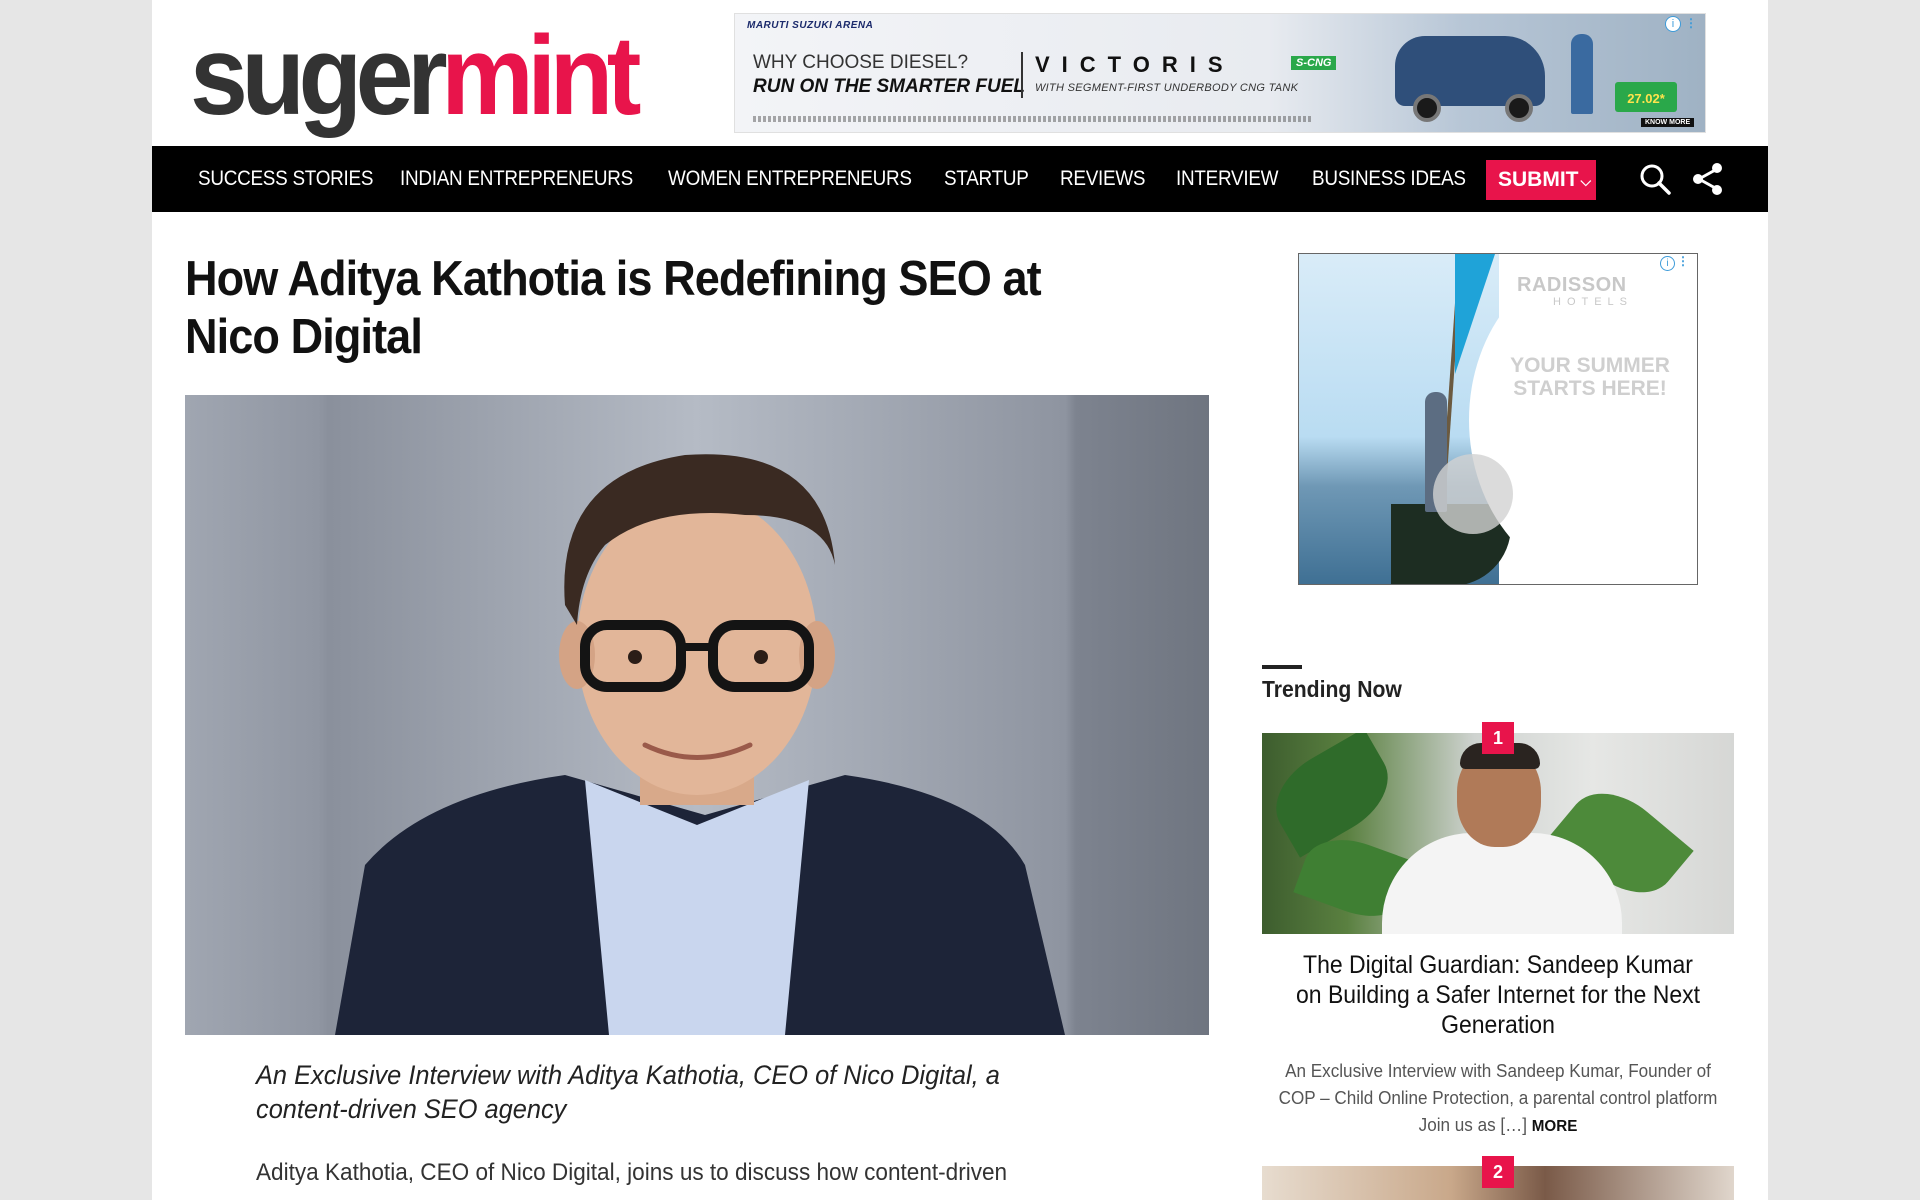 Image resolution: width=1920 pixels, height=1200 pixels. Describe the element at coordinates (541, 75) in the screenshot. I see `logo-part-mint: mint` at that location.